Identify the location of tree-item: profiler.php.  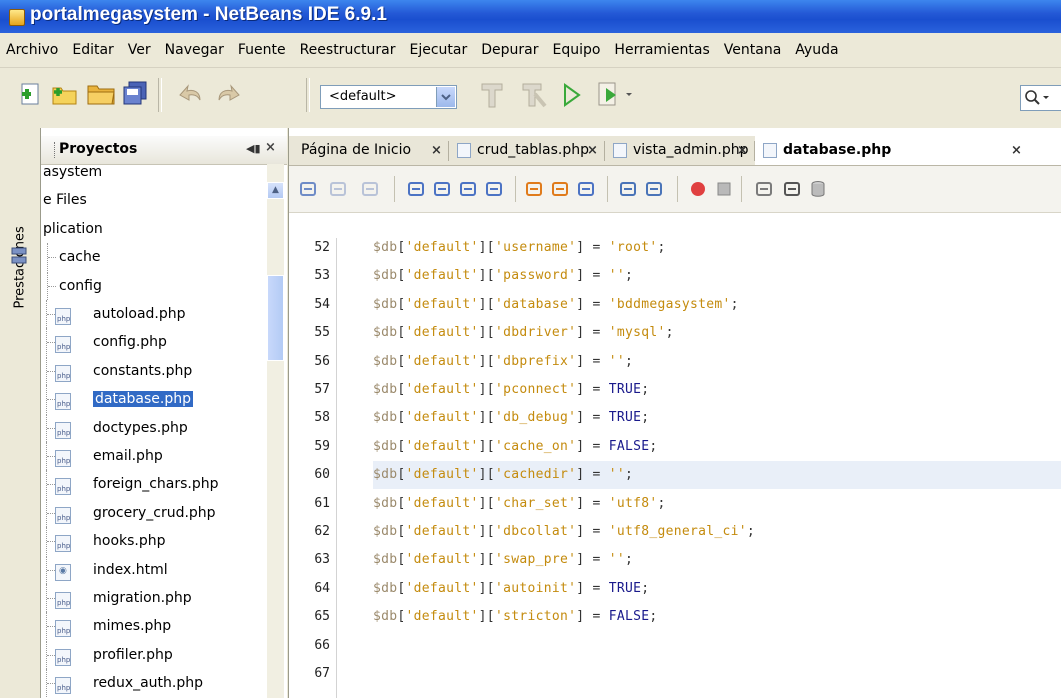
(154, 654).